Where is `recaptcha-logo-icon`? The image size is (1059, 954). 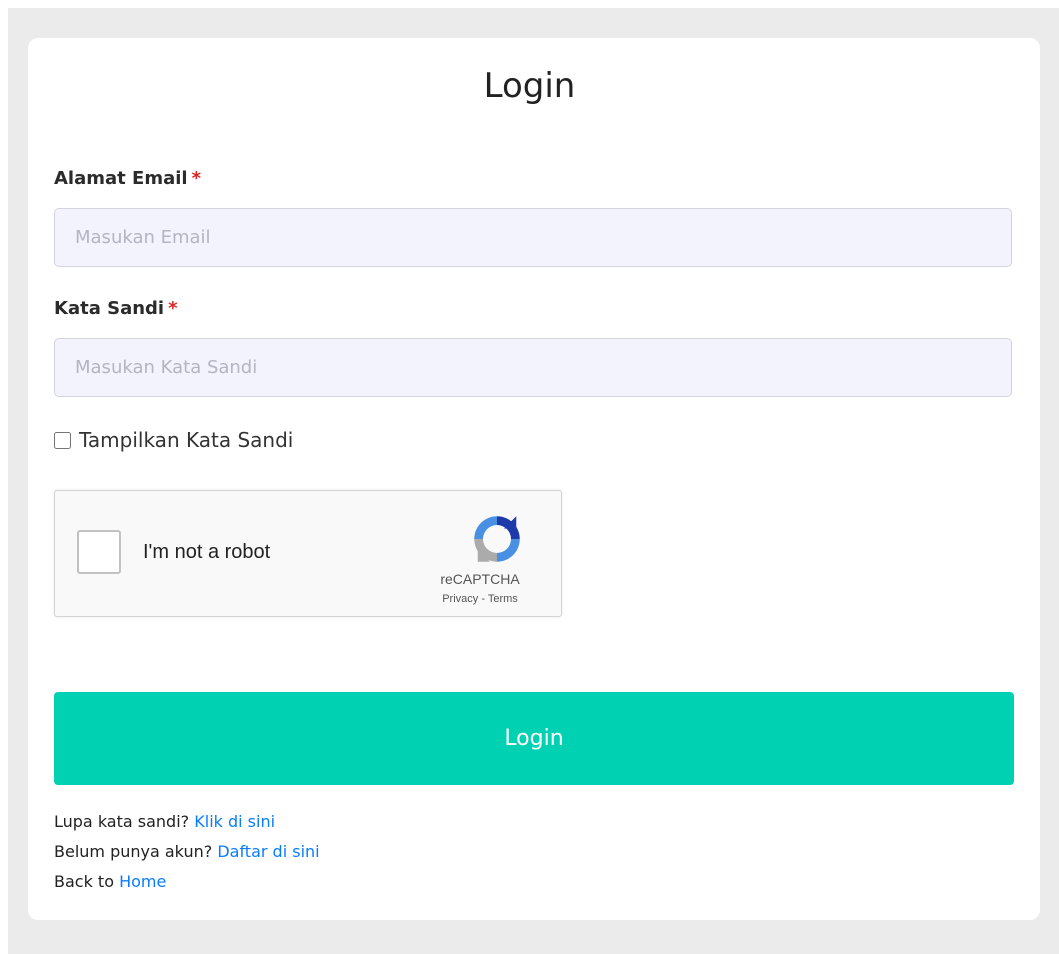
recaptcha-logo-icon is located at coordinates (497, 539).